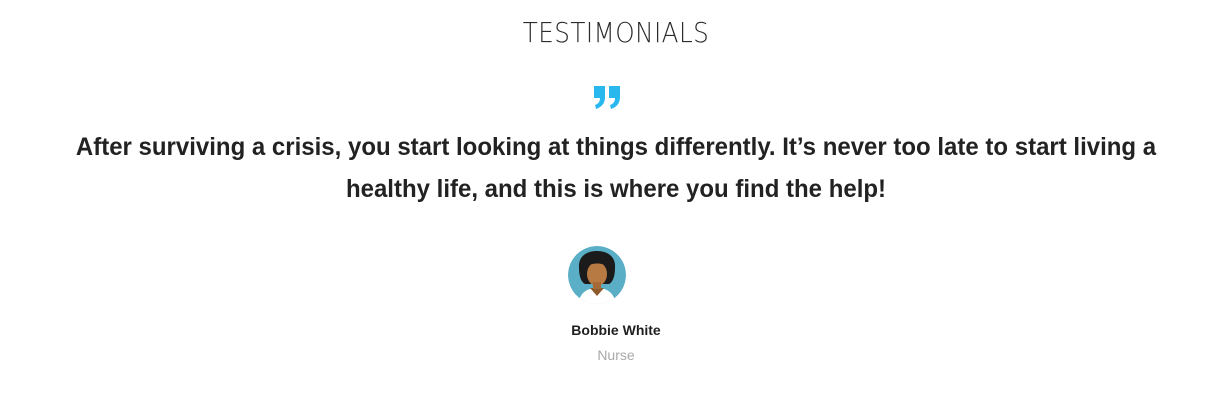  What do you see at coordinates (597, 275) in the screenshot?
I see `avatar` at bounding box center [597, 275].